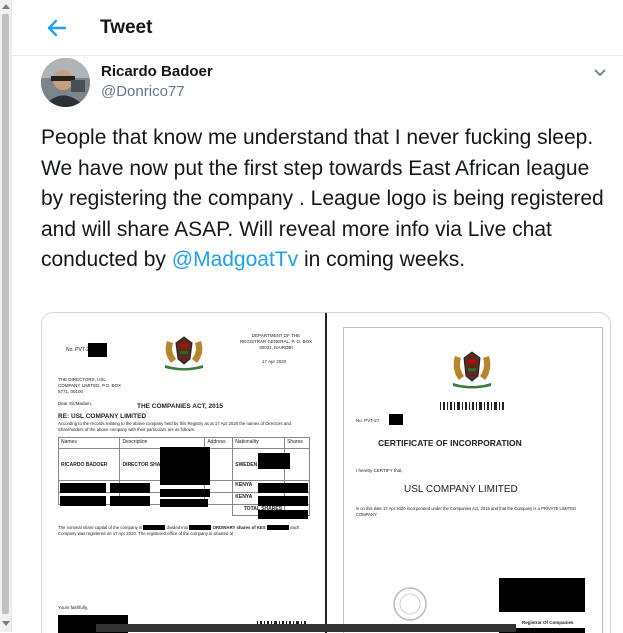 The image size is (623, 633). I want to click on author-handle: @Donrico77, so click(143, 91).